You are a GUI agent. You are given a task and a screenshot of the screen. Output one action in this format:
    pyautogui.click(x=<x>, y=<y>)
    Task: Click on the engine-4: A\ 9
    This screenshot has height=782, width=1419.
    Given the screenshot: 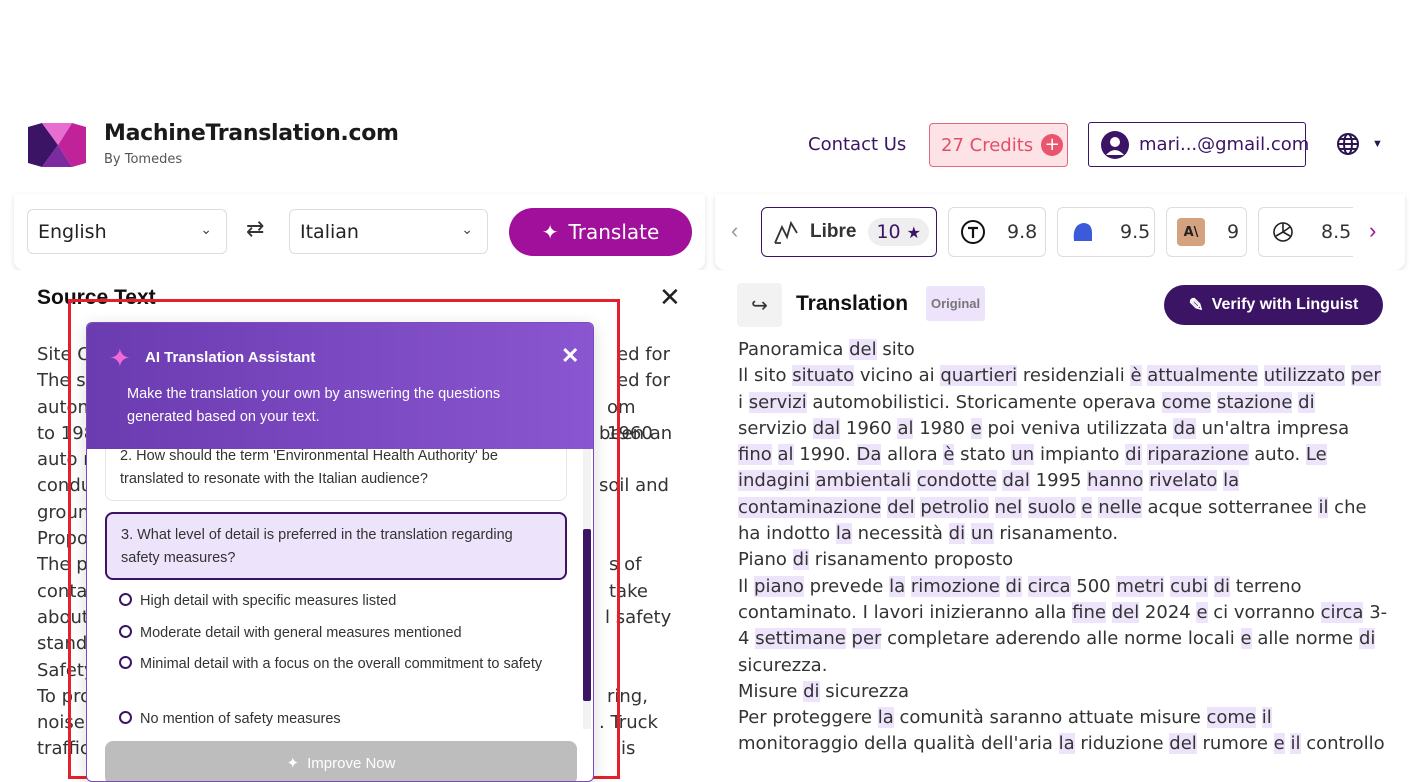 What is the action you would take?
    pyautogui.click(x=1206, y=232)
    